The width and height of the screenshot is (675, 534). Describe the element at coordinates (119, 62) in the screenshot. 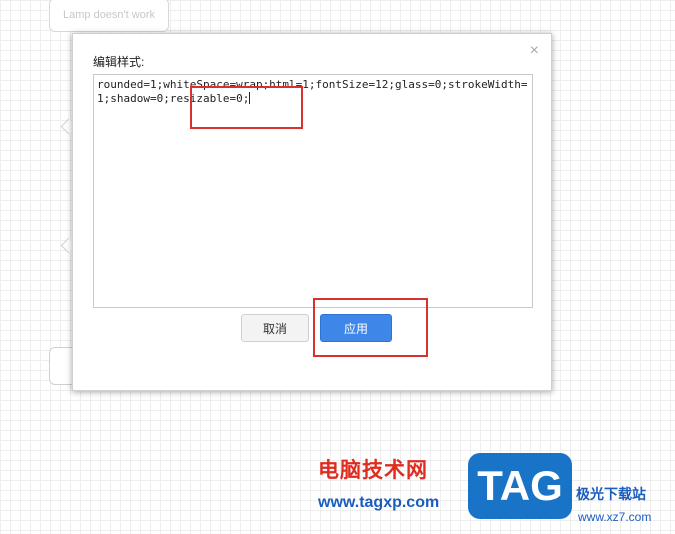

I see `dialog-title: 编辑样式:` at that location.